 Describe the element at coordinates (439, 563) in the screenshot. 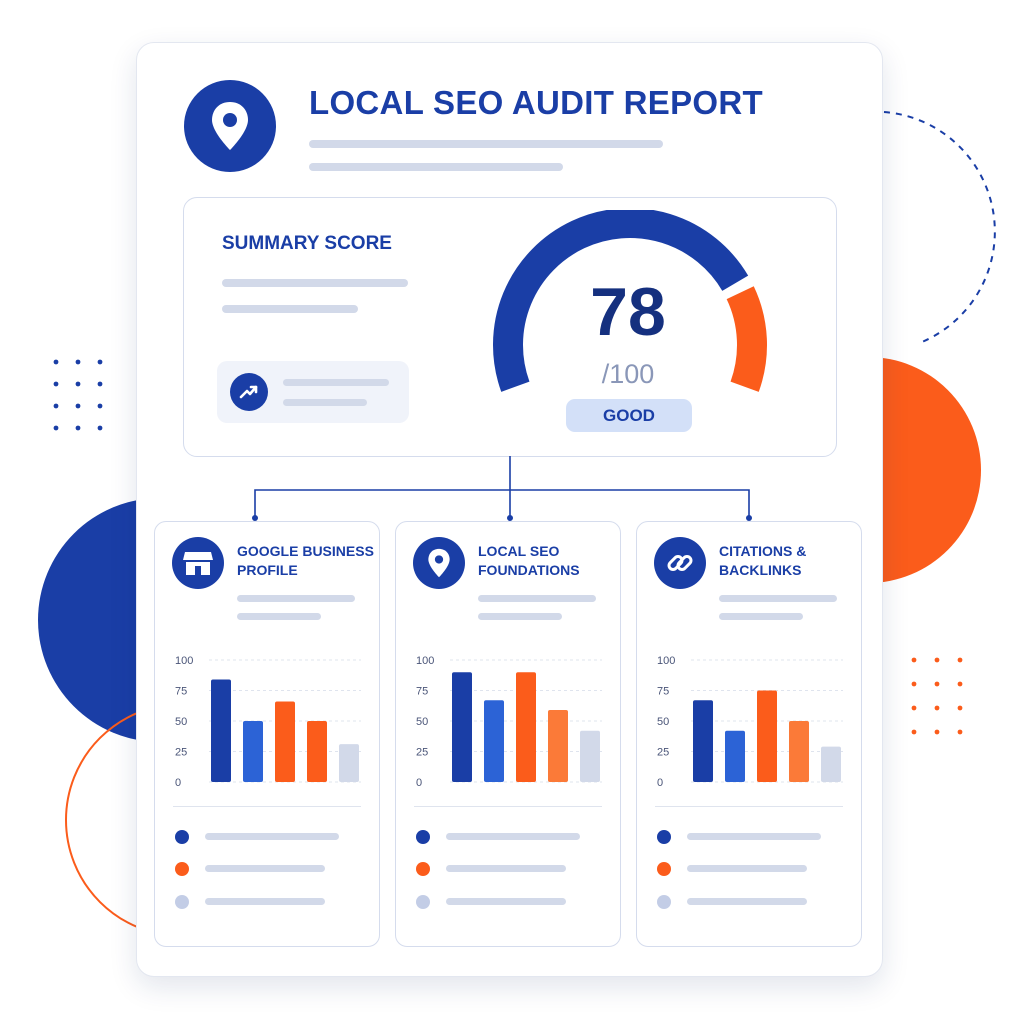

I see `location-pin-icon` at that location.